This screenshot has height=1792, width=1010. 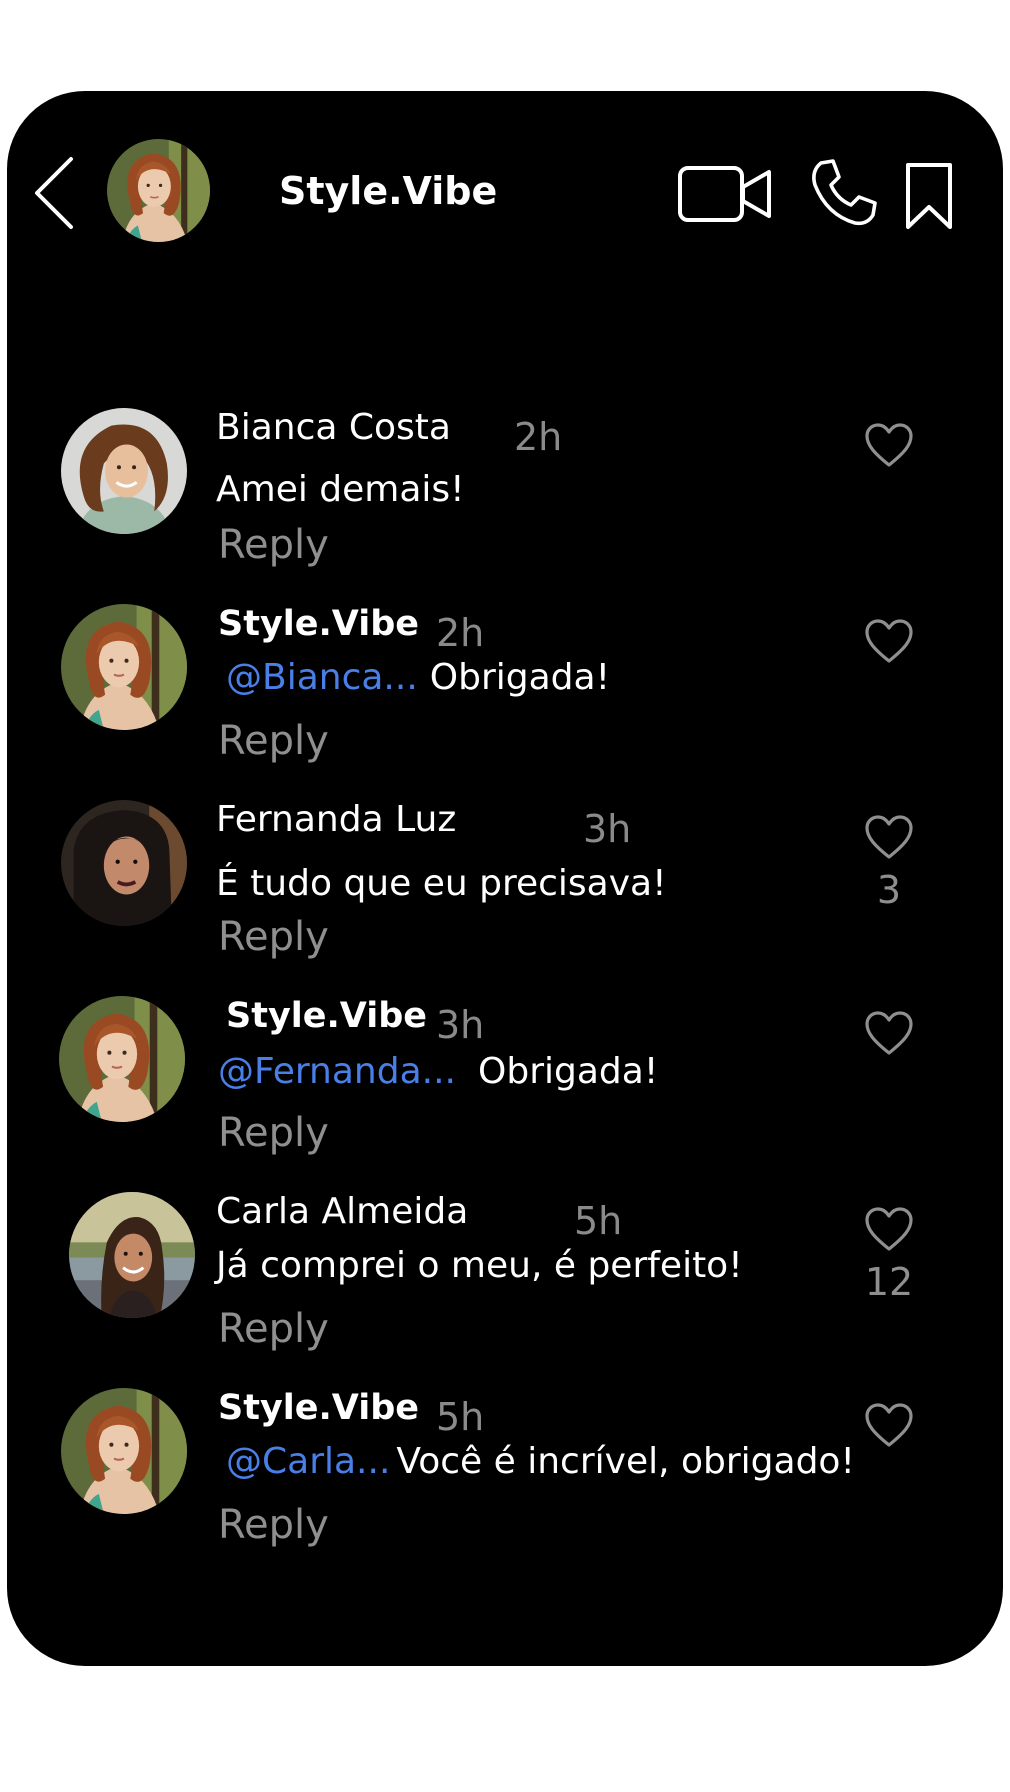 What do you see at coordinates (843, 193) in the screenshot?
I see `phone-icon` at bounding box center [843, 193].